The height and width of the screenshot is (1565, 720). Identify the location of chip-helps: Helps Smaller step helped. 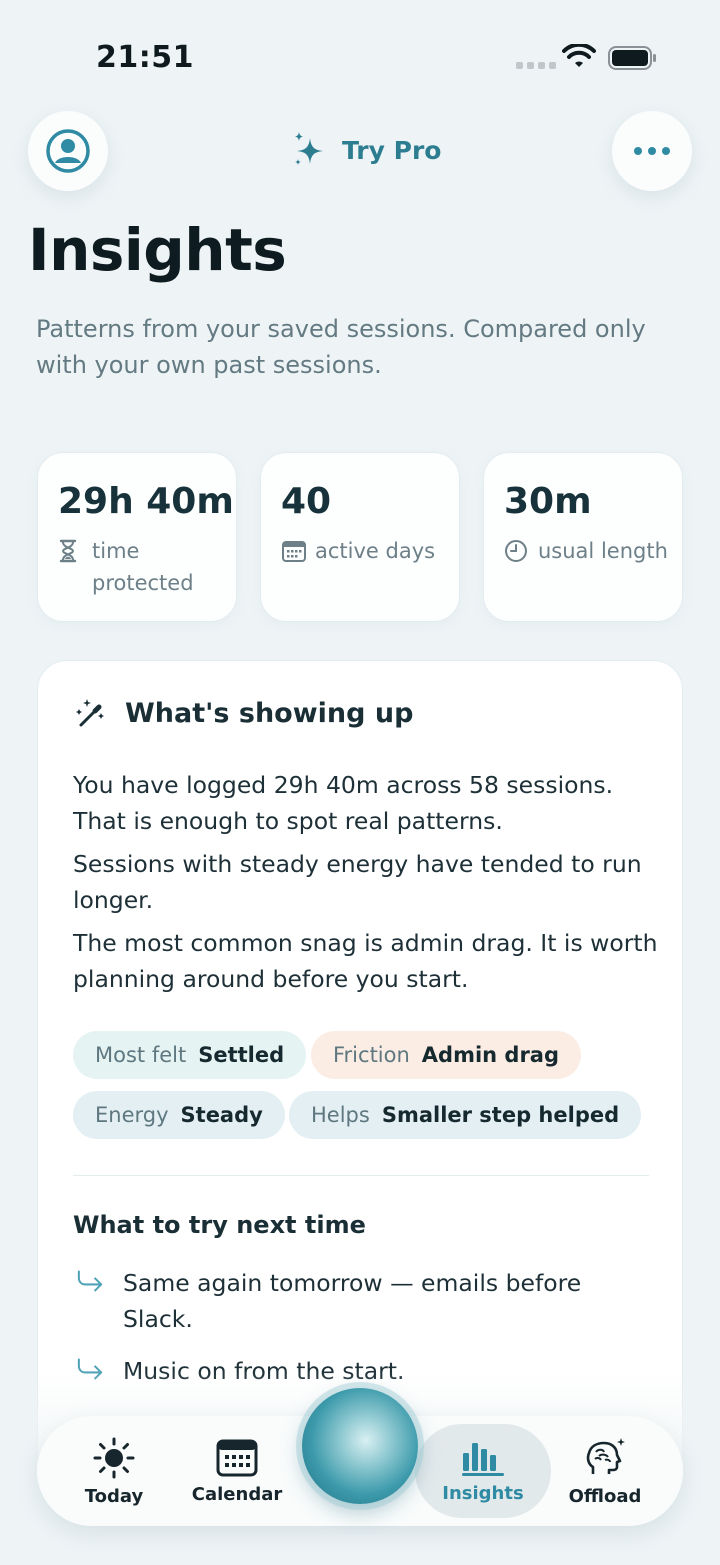
(465, 1115).